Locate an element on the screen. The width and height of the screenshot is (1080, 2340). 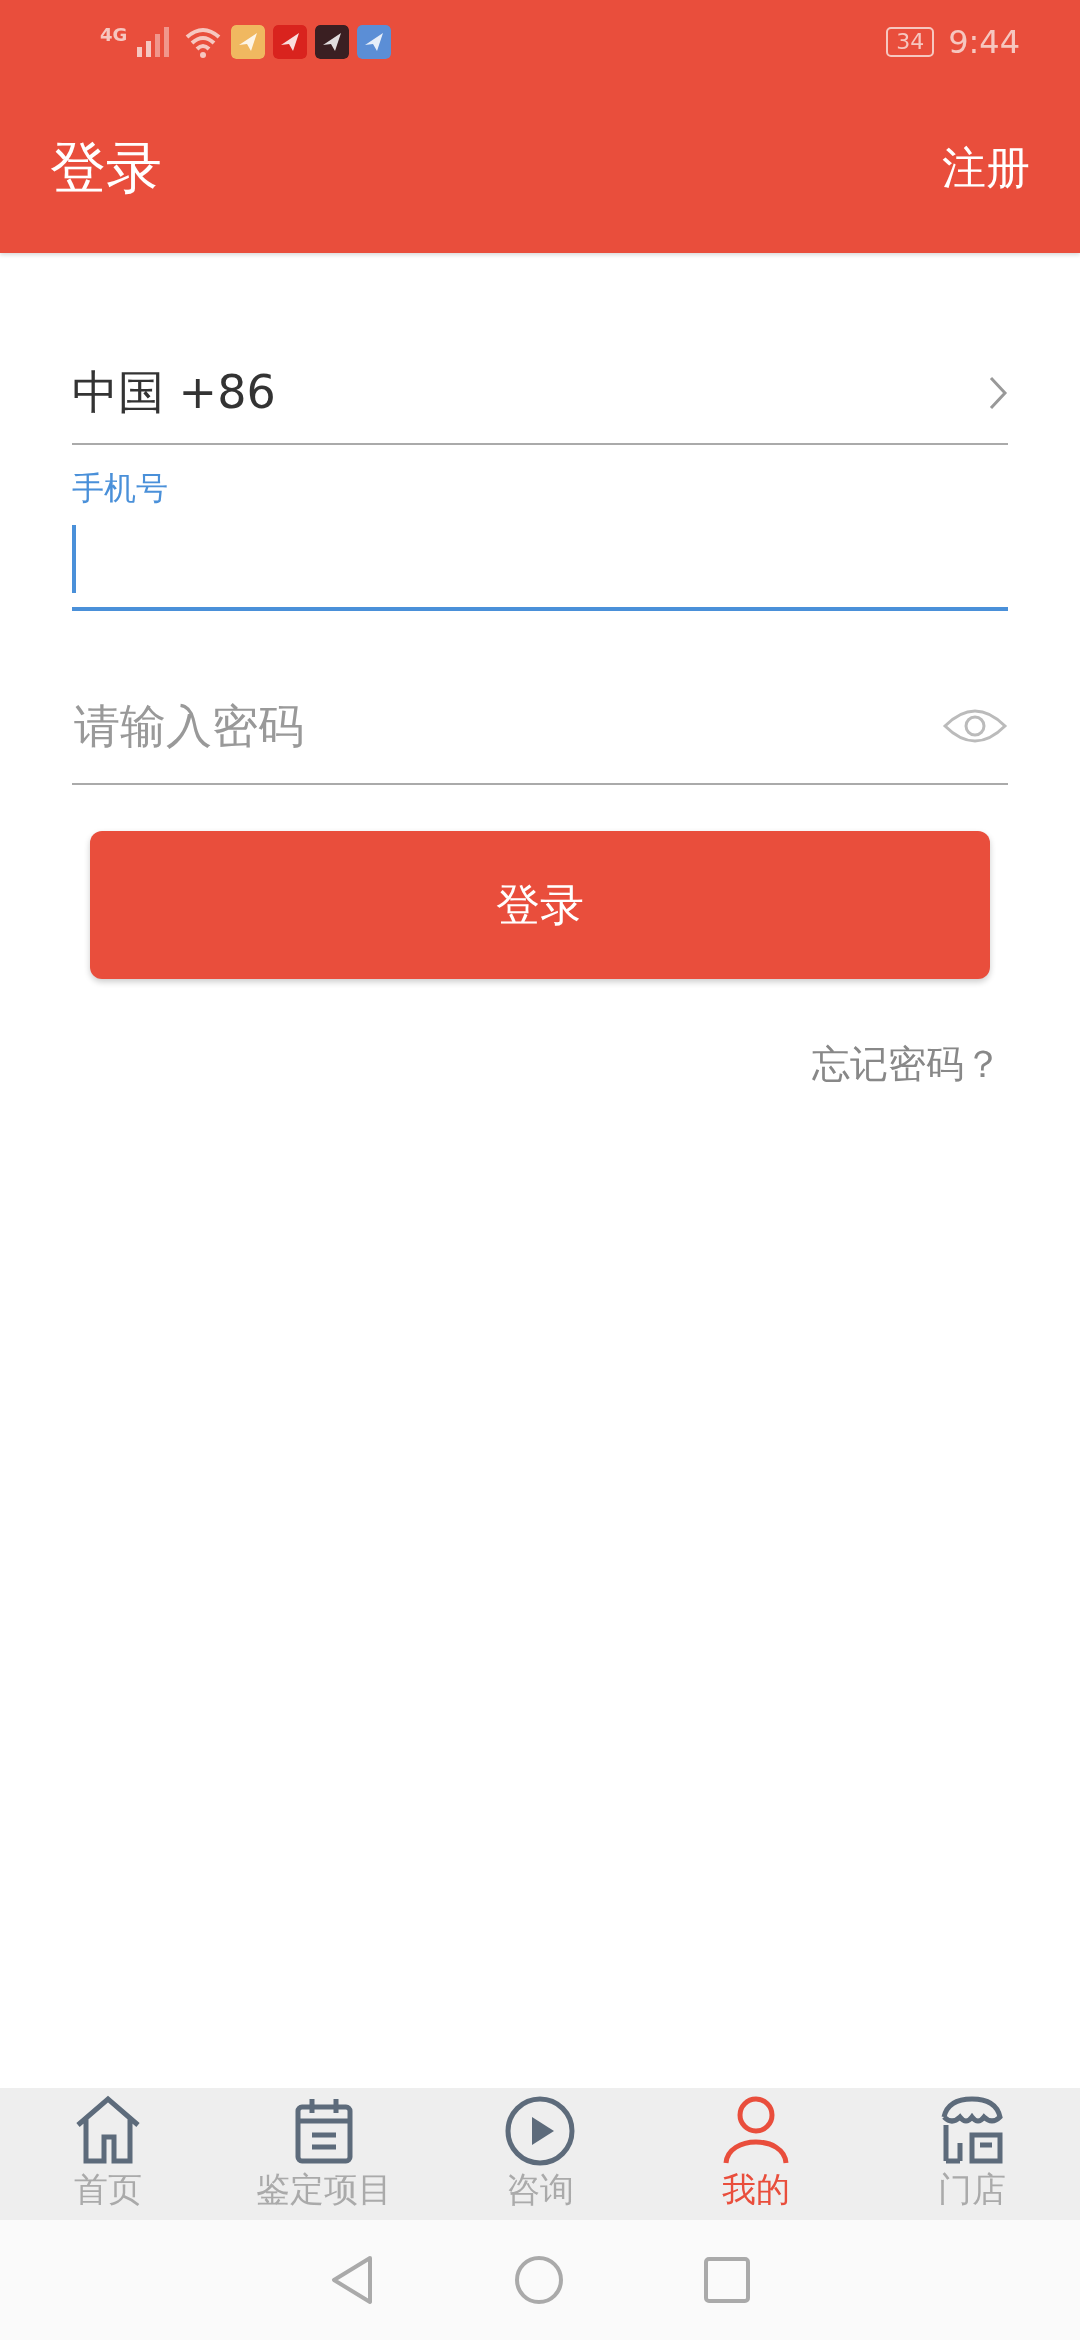
register-link: 注册 is located at coordinates (986, 168).